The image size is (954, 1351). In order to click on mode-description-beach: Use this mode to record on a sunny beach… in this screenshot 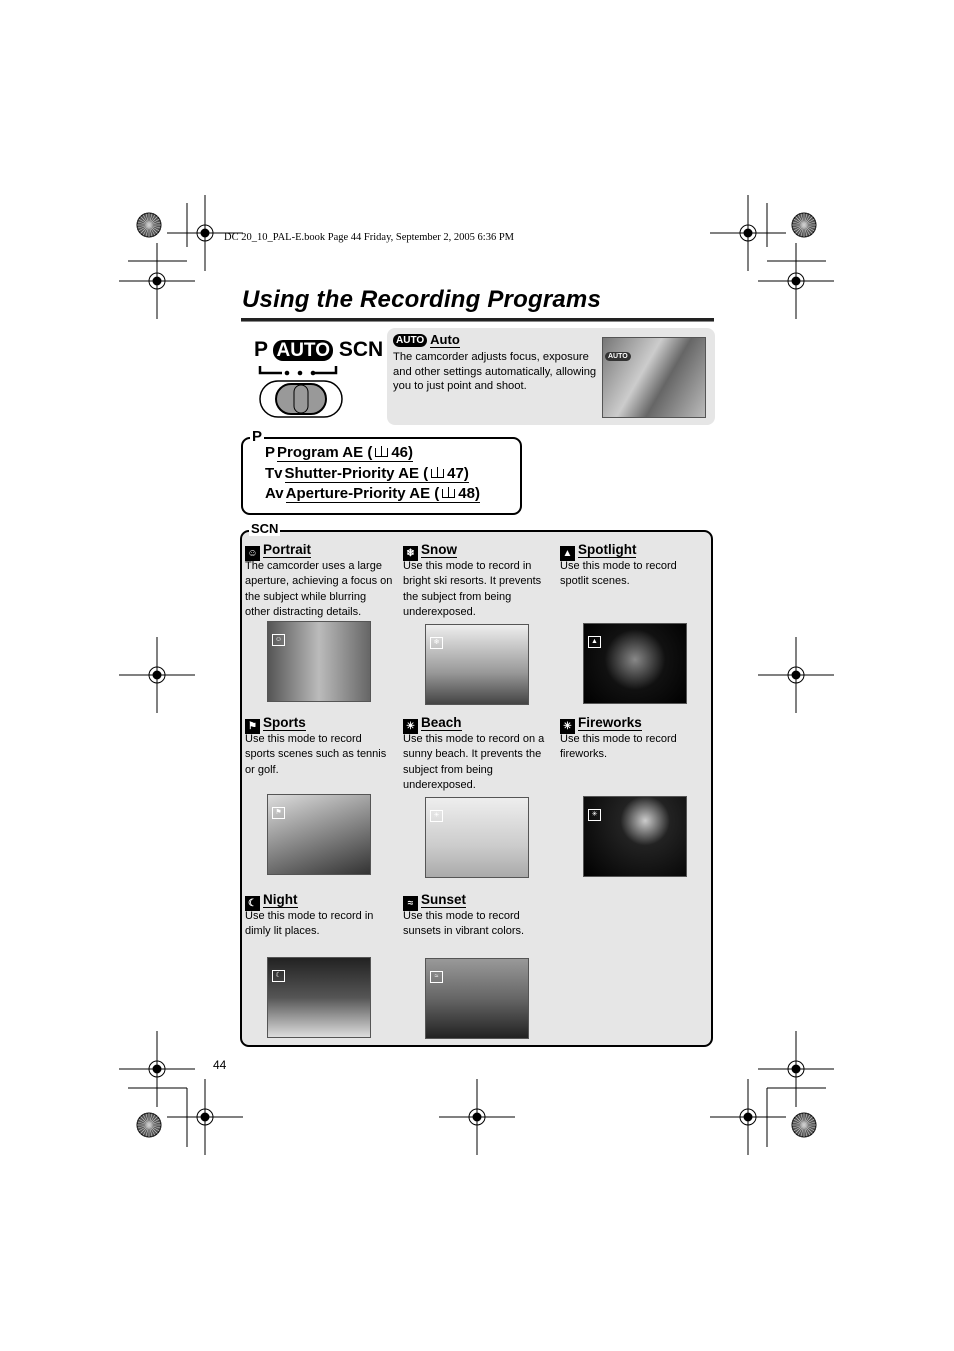, I will do `click(474, 762)`.